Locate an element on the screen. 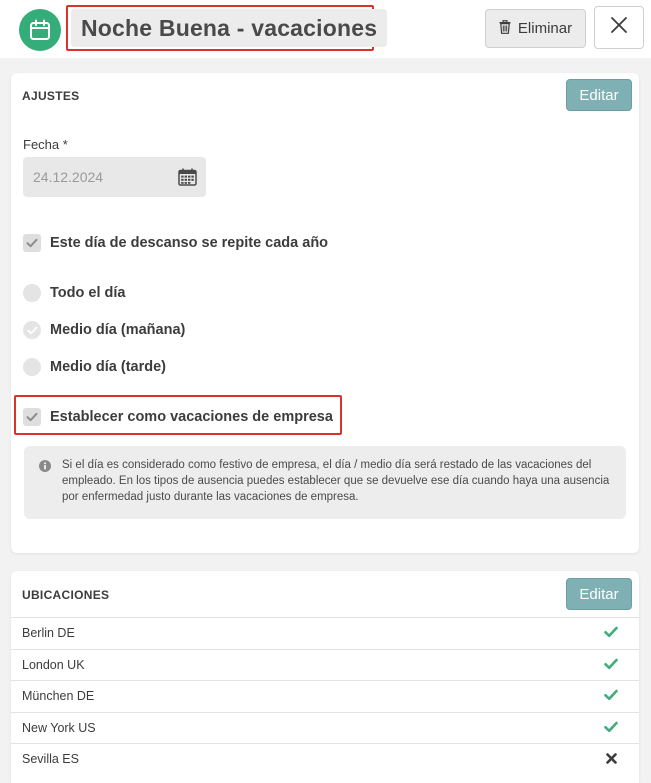 This screenshot has width=651, height=783. repeat-yearly-row: Este día de descanso se repite cada año is located at coordinates (175, 243).